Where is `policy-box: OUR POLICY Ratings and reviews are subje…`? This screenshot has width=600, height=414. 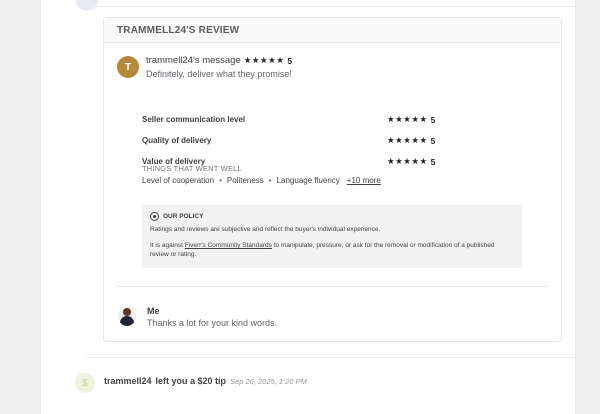
policy-box: OUR POLICY Ratings and reviews are subje… is located at coordinates (332, 236).